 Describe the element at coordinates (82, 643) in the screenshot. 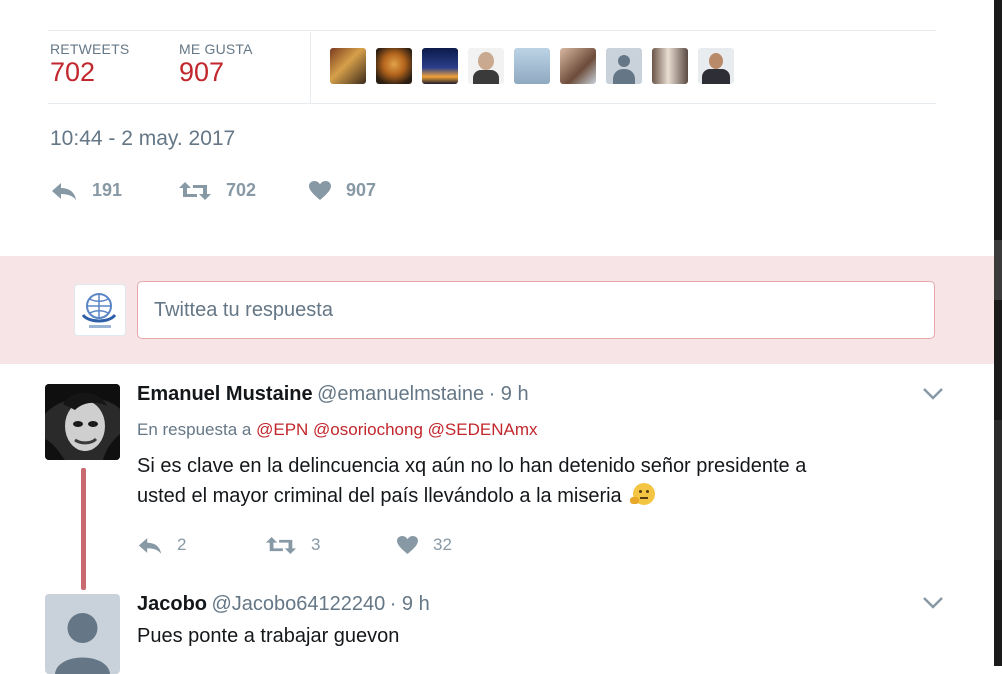

I see `person-icon` at that location.